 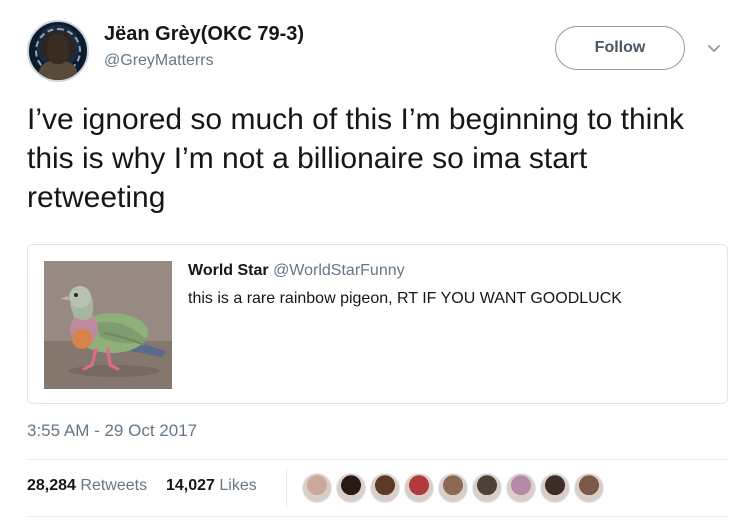 I want to click on retweets-stat: 28,284 Retweets, so click(x=89, y=485).